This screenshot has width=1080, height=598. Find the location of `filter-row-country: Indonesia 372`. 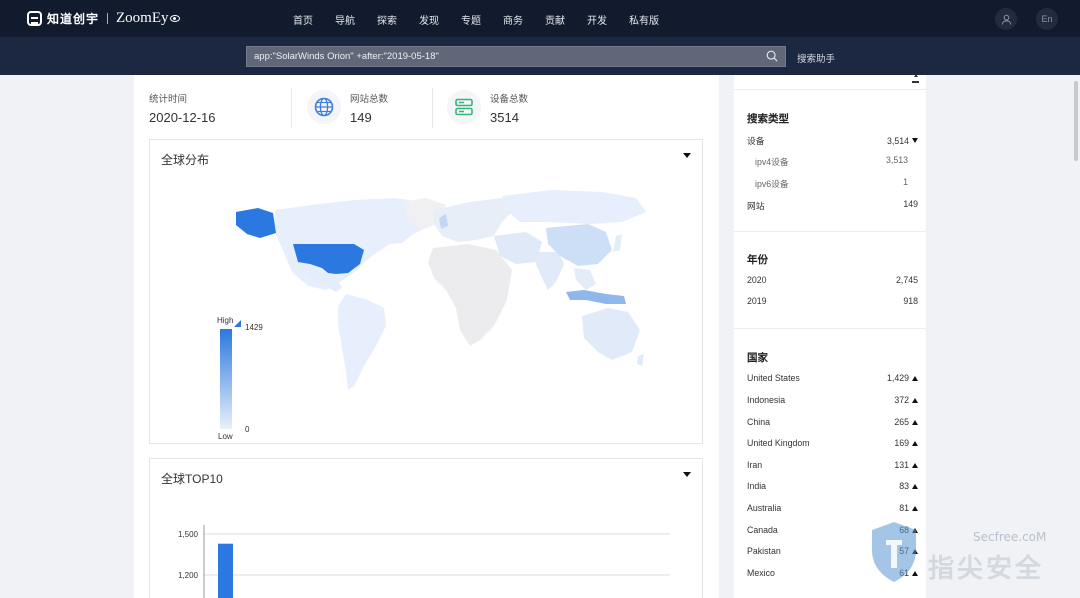

filter-row-country: Indonesia 372 is located at coordinates (832, 400).